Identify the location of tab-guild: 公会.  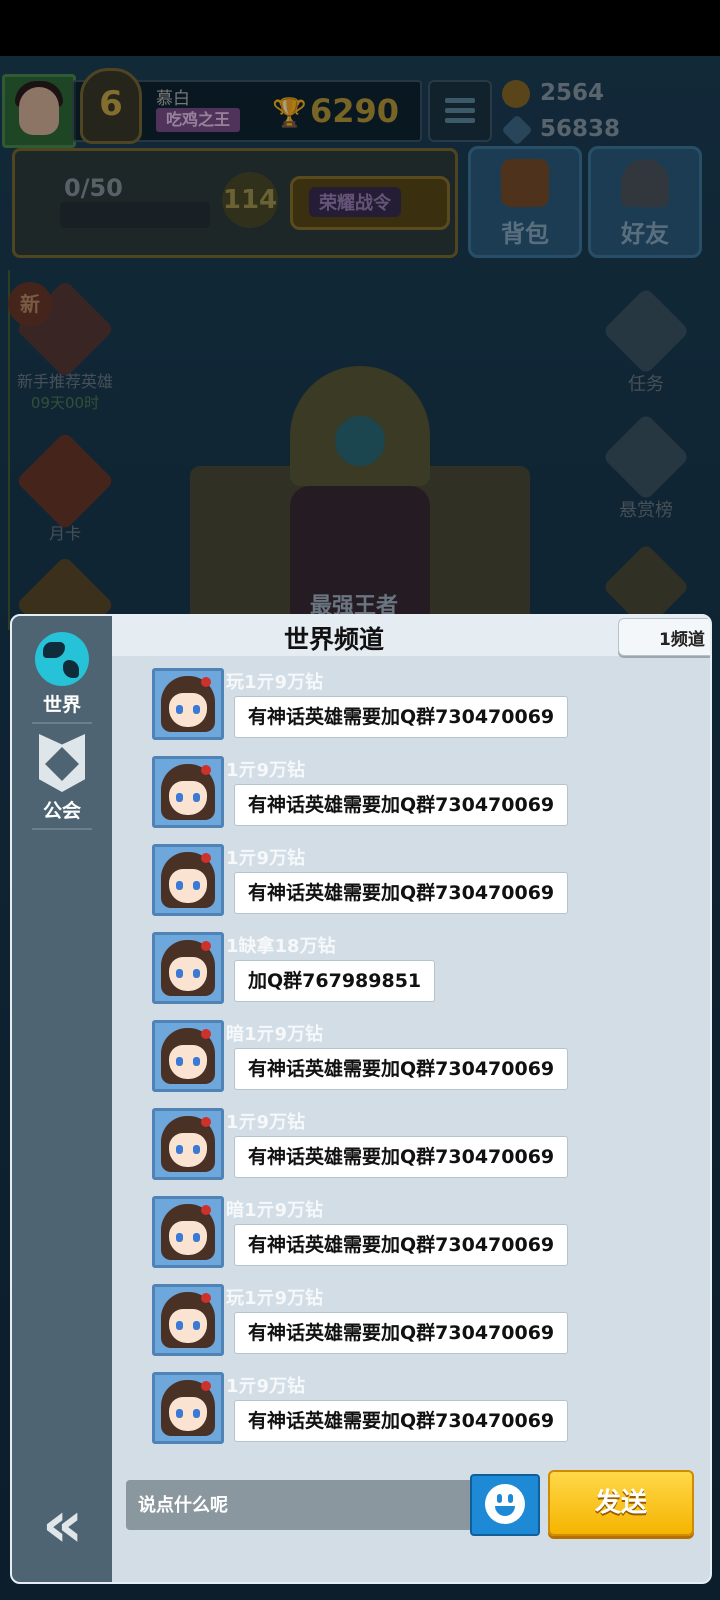
(62, 778).